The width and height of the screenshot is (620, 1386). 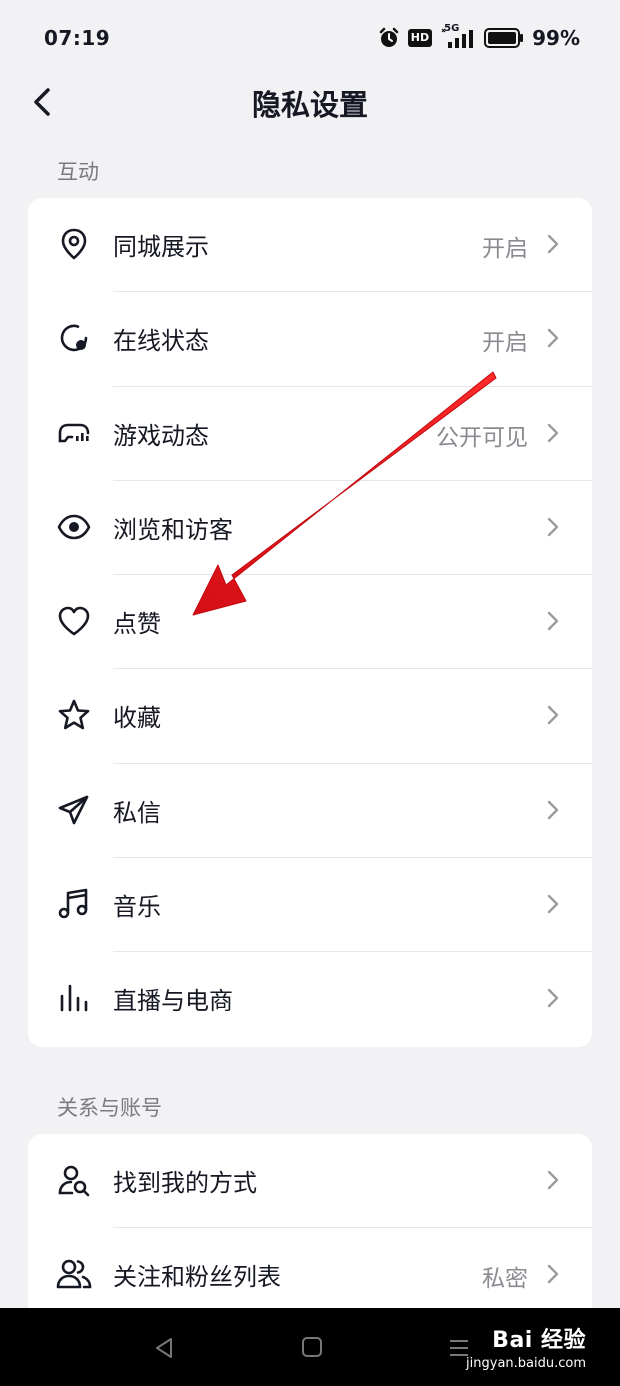 I want to click on row-label: 收藏, so click(x=137, y=718).